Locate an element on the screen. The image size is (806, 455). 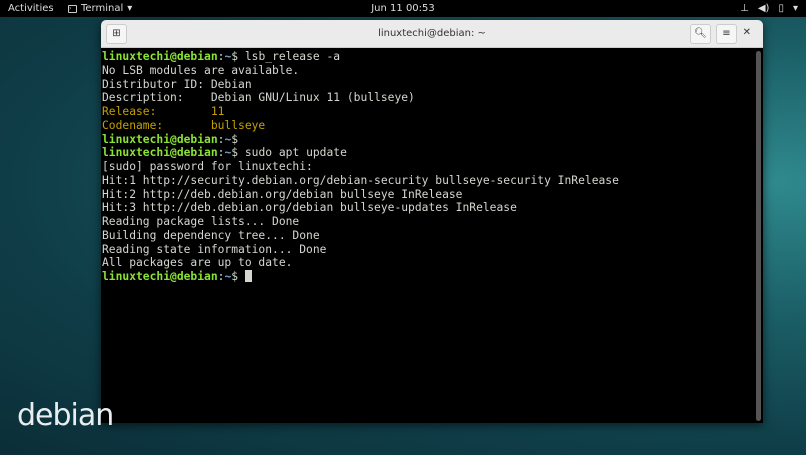
prompt-line: linuxtechi@debian:~$ sudo apt update is located at coordinates (427, 153).